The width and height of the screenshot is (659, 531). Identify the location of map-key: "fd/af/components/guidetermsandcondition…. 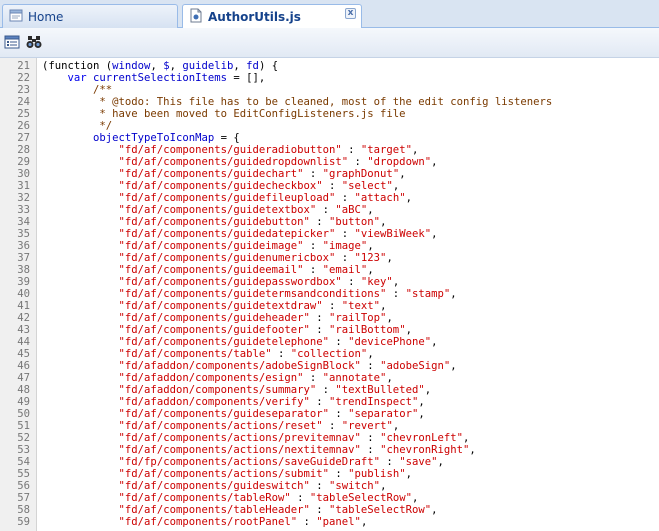
(252, 294).